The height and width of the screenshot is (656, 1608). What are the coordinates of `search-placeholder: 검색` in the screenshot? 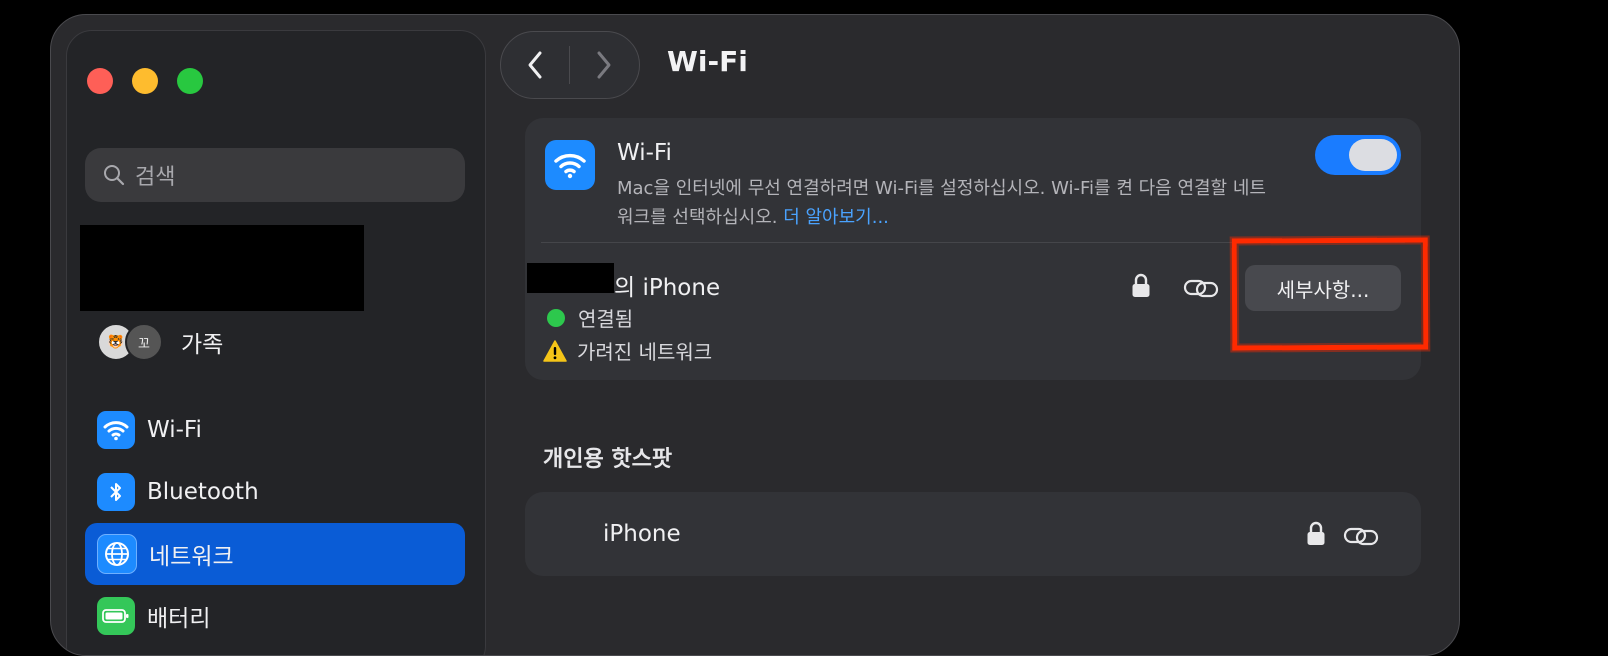 It's located at (155, 177).